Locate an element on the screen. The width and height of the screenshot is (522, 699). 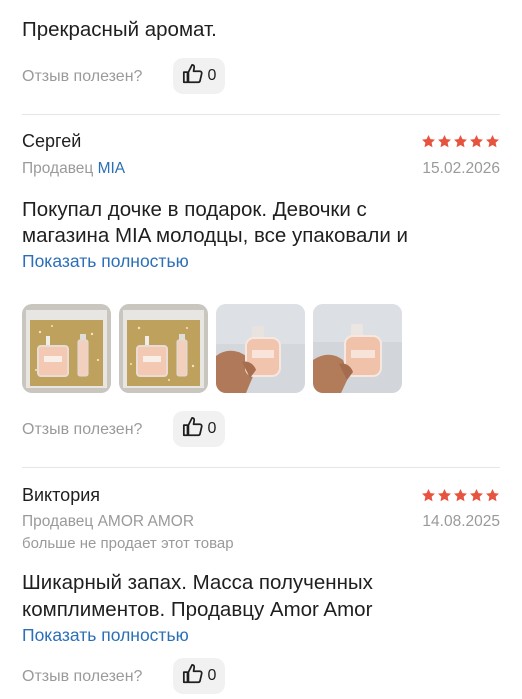
review-author: Виктория is located at coordinates (61, 495).